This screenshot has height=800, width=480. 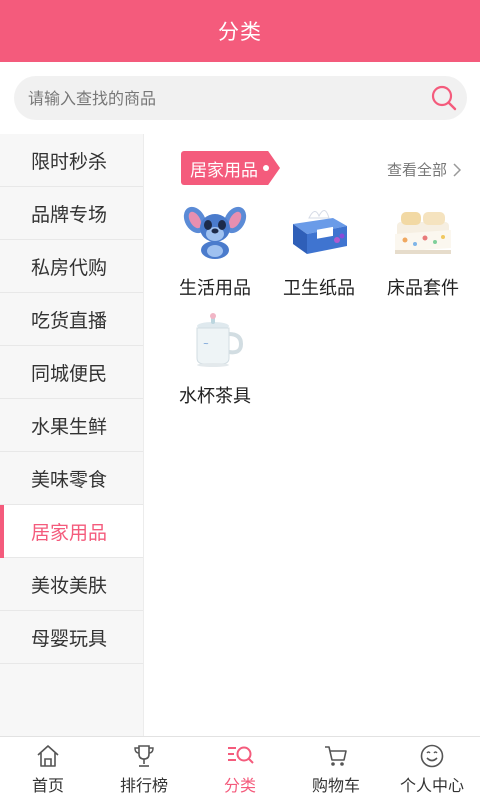 I want to click on subcategory-label: 卫生纸品, so click(x=319, y=288).